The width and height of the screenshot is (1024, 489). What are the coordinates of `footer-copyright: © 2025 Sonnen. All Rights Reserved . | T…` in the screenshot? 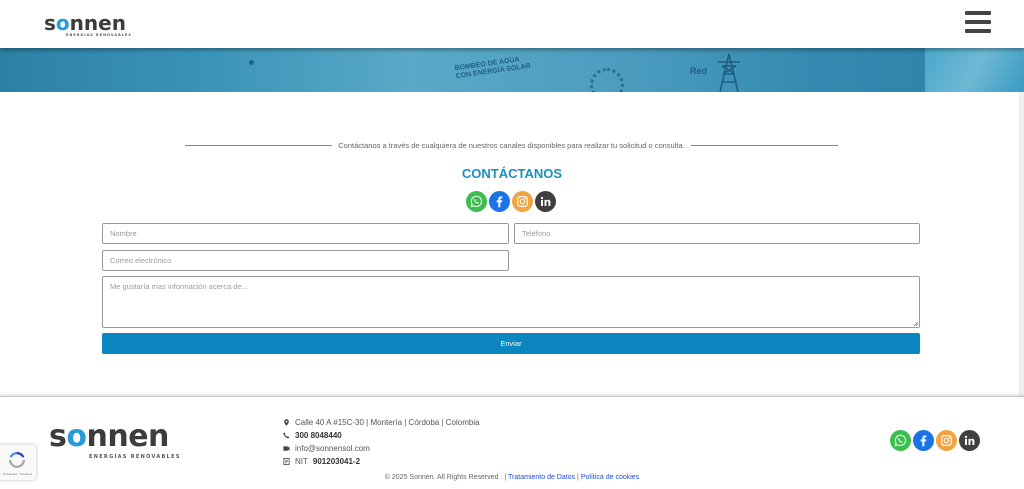 It's located at (512, 477).